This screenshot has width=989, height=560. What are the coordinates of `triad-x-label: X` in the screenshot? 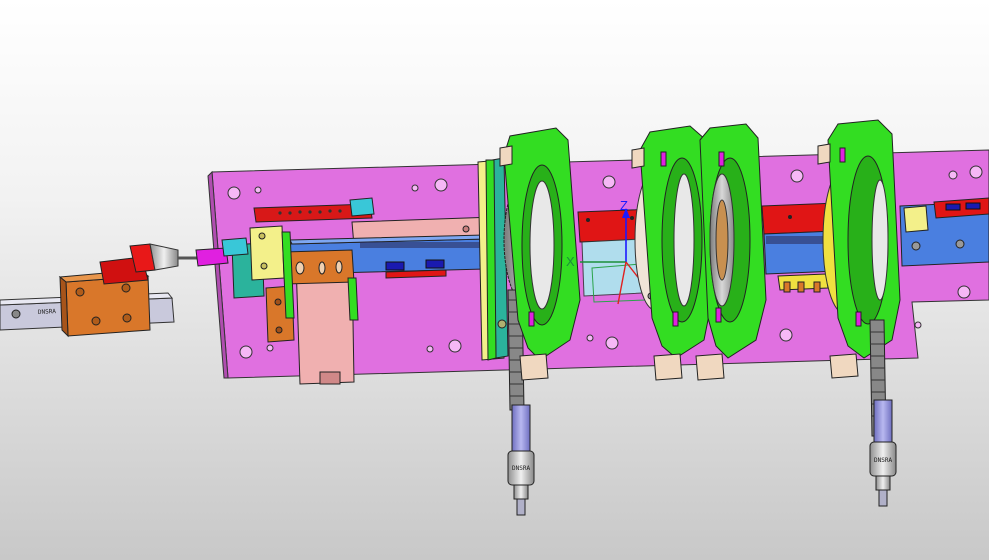 It's located at (570, 261).